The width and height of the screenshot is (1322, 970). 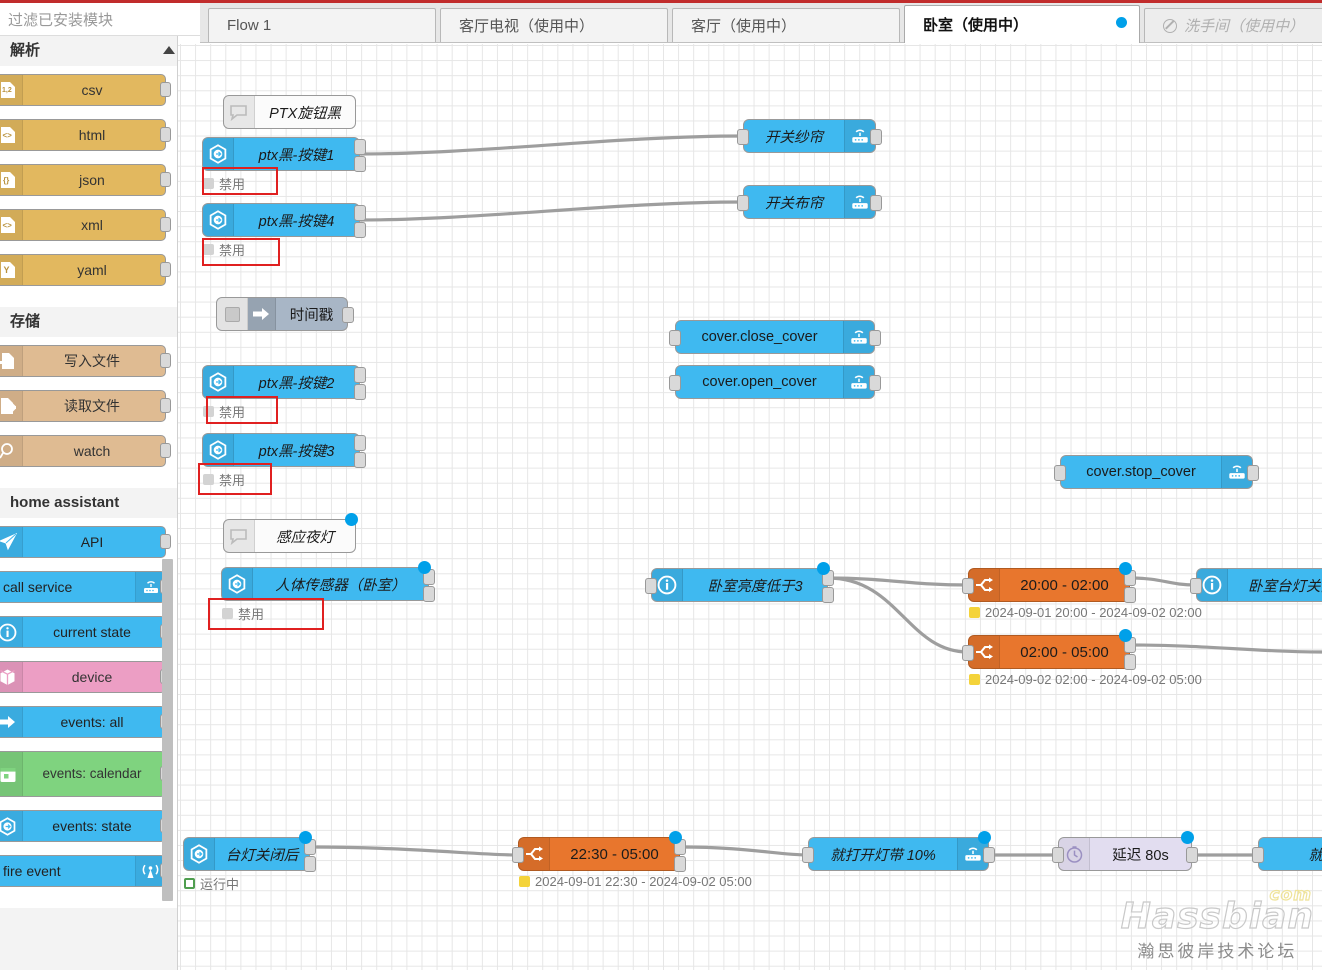 What do you see at coordinates (1022, 24) in the screenshot?
I see `tab-bedroom: 卧室（使用中）` at bounding box center [1022, 24].